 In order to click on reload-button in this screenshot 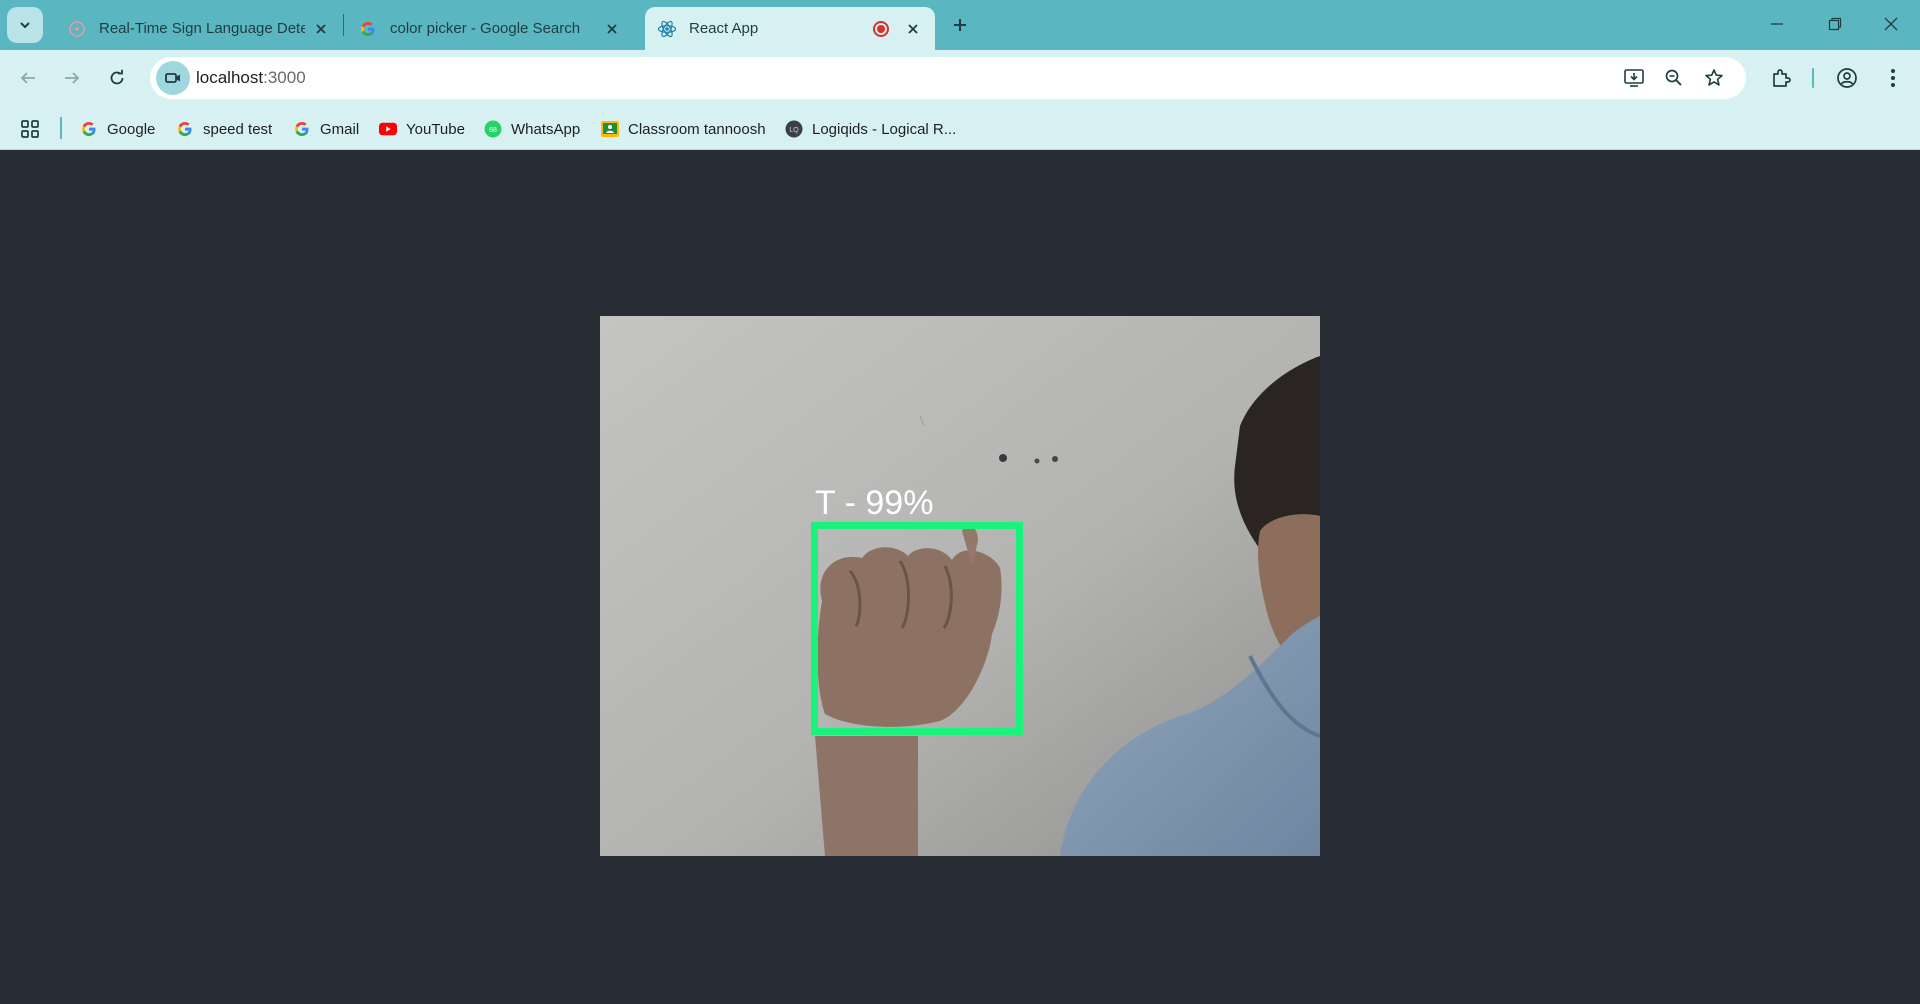, I will do `click(117, 78)`.